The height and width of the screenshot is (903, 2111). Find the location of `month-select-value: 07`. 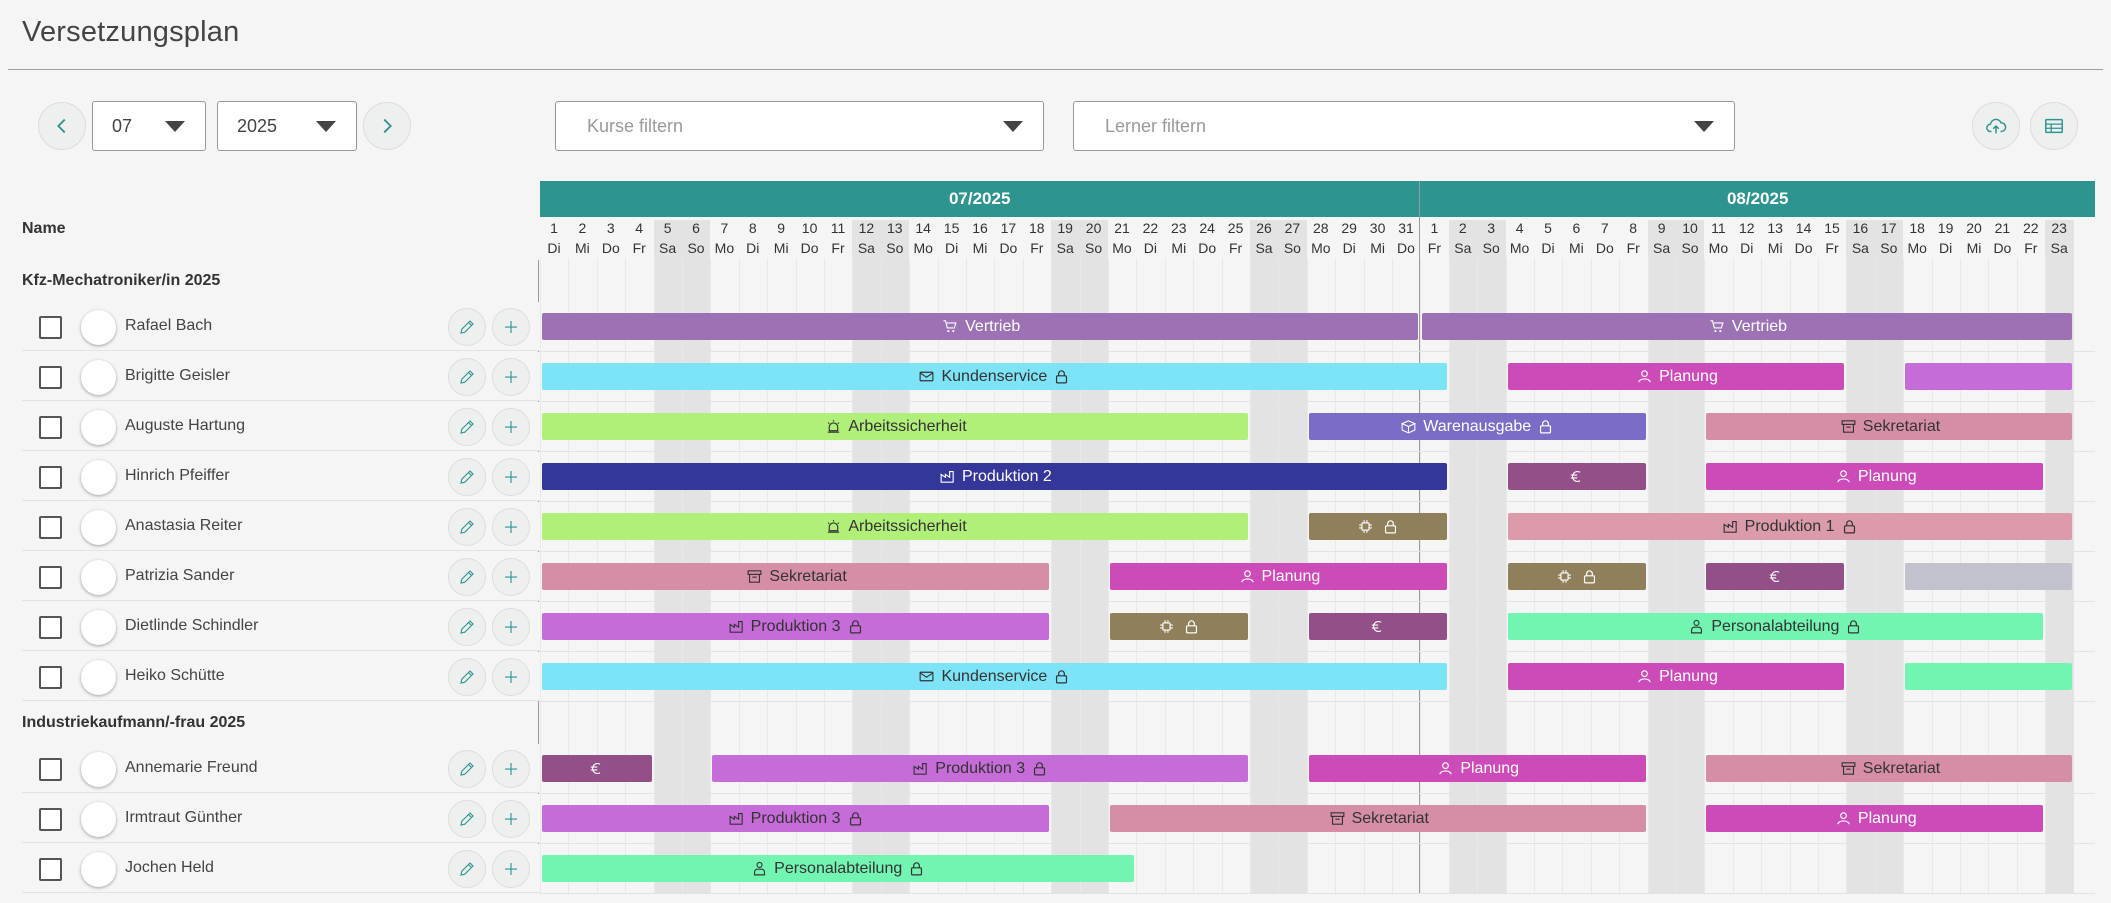

month-select-value: 07 is located at coordinates (122, 125).